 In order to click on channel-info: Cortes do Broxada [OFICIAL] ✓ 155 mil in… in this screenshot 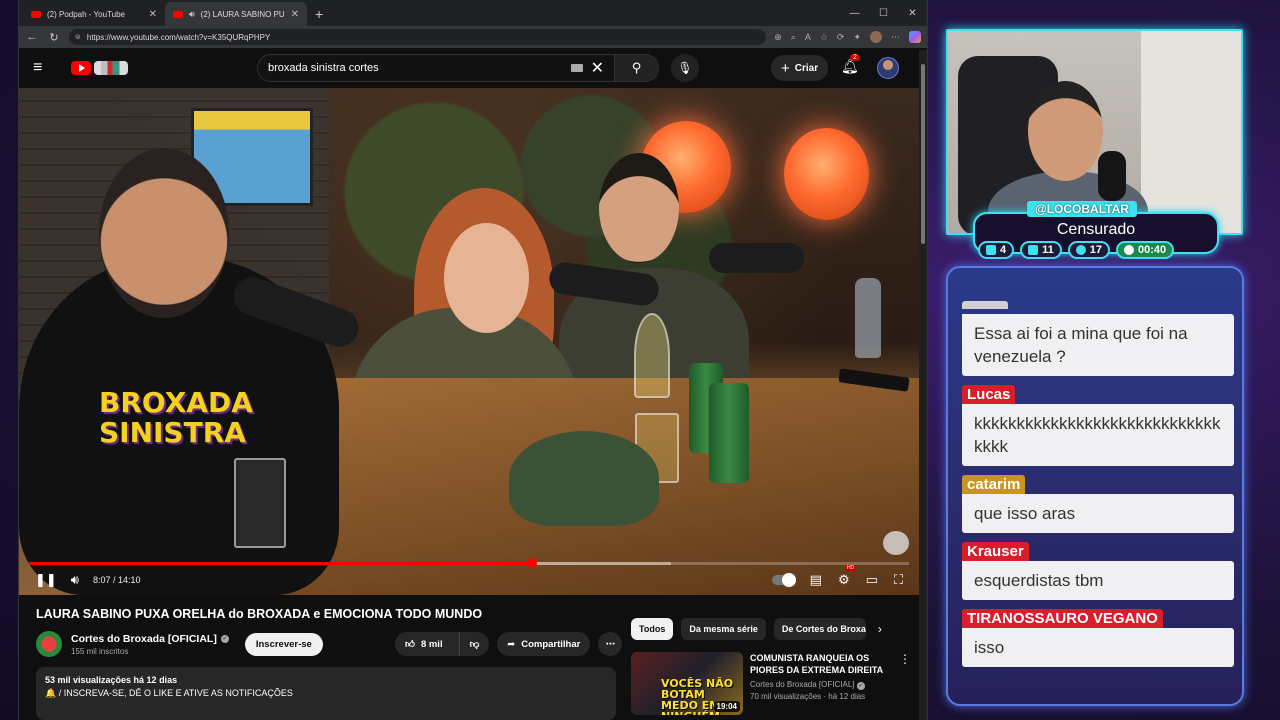, I will do `click(150, 644)`.